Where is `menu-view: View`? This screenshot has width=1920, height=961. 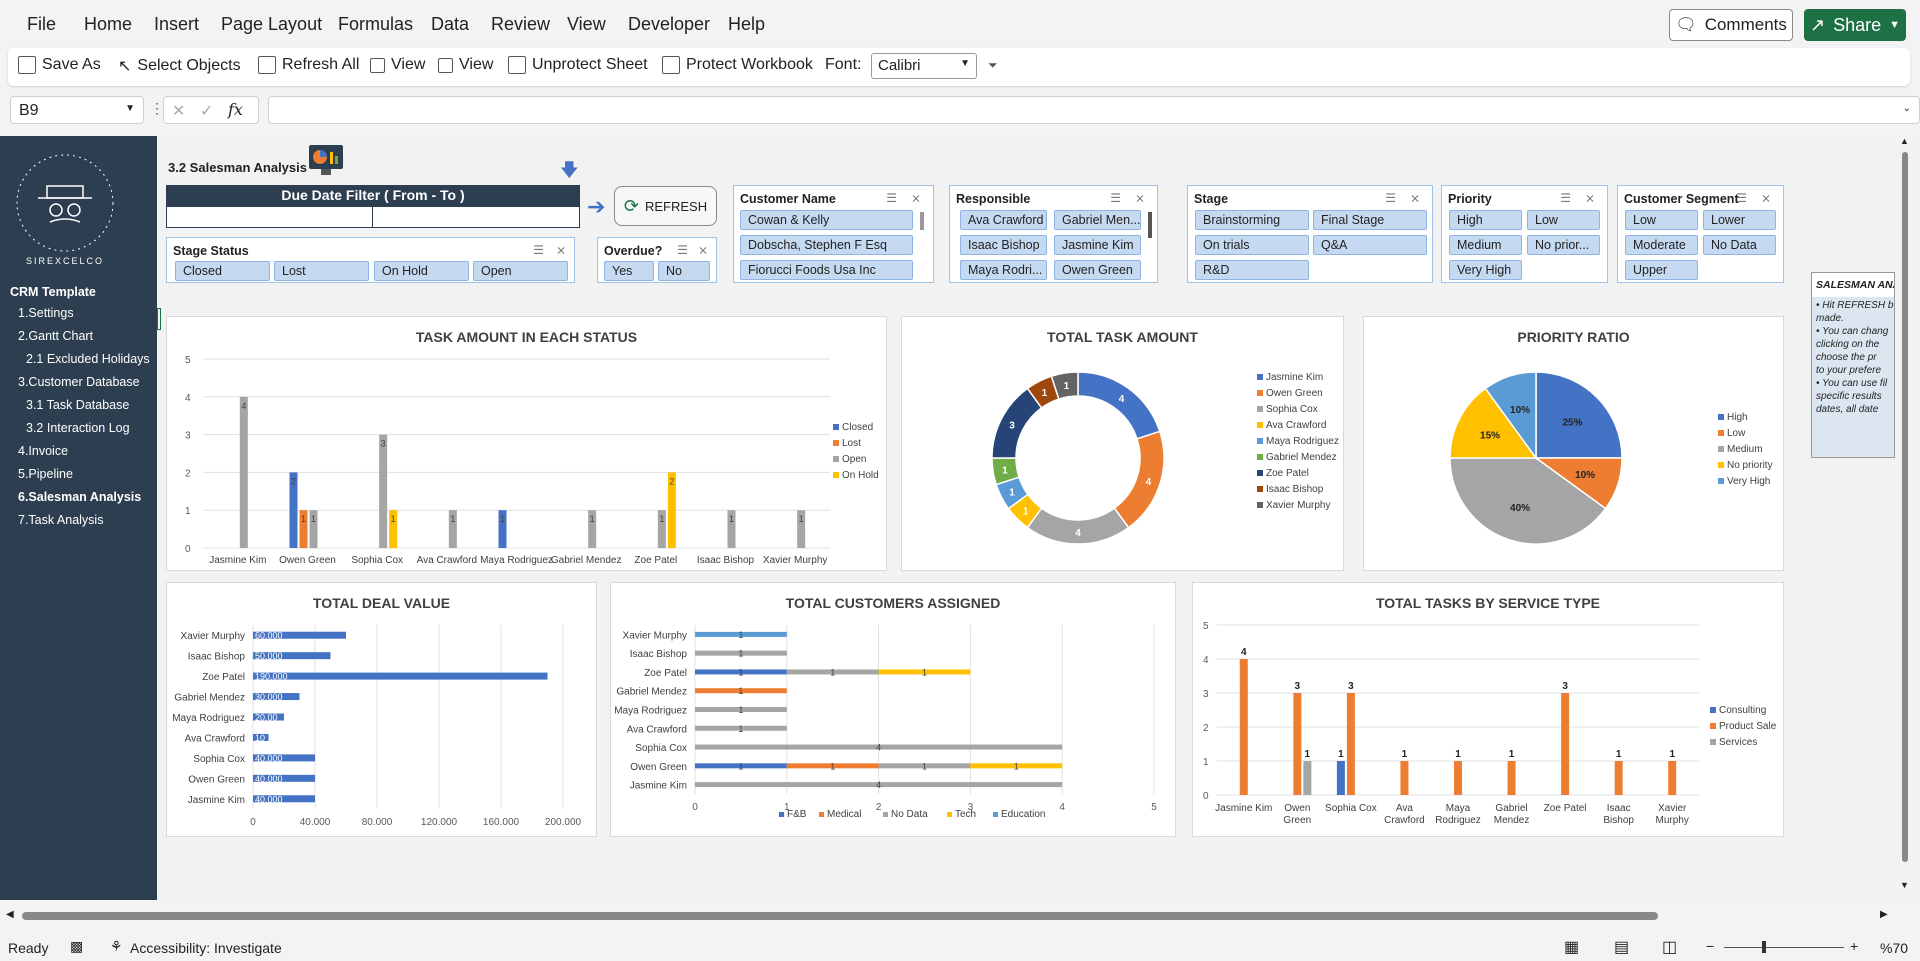
menu-view: View is located at coordinates (586, 24).